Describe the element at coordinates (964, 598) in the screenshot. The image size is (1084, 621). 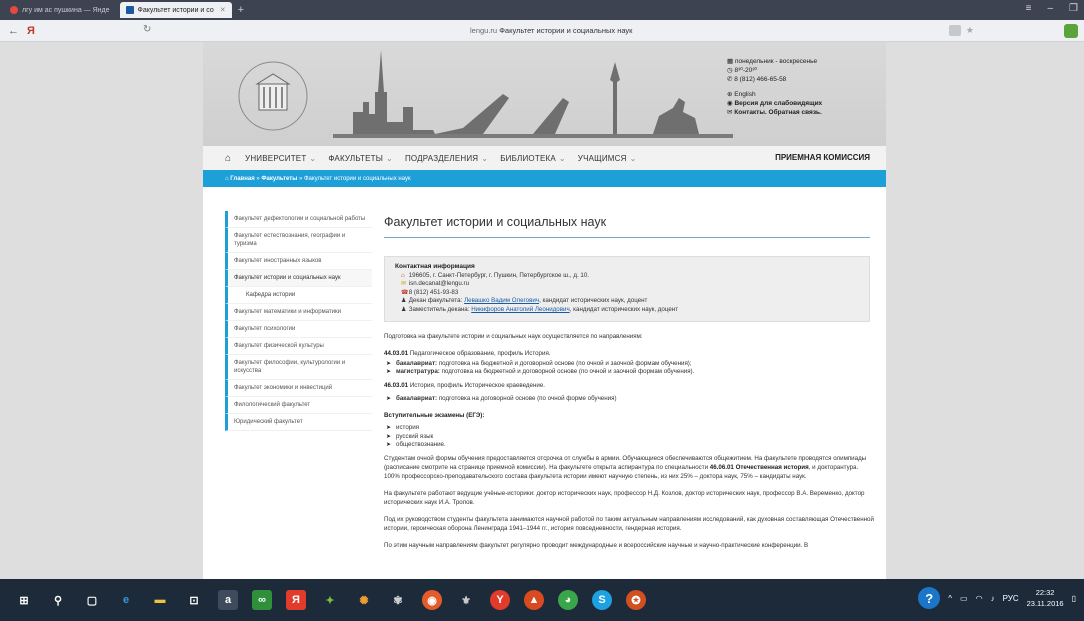
I see `battery-icon: ▭` at that location.